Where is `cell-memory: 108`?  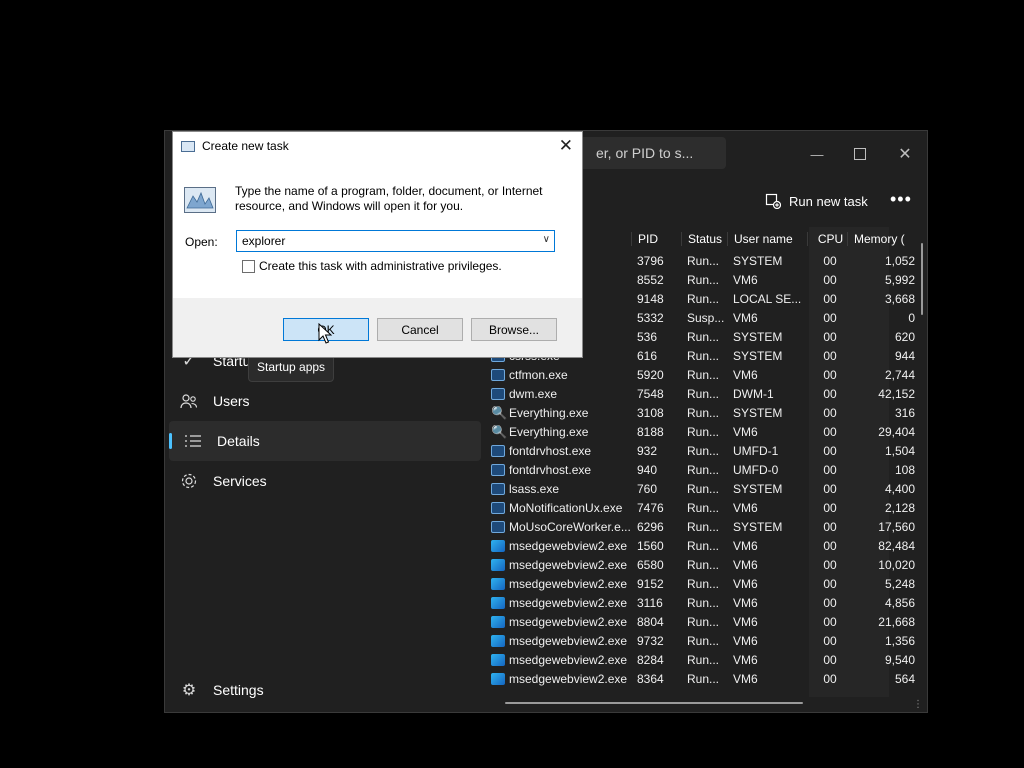
cell-memory: 108 is located at coordinates (904, 469).